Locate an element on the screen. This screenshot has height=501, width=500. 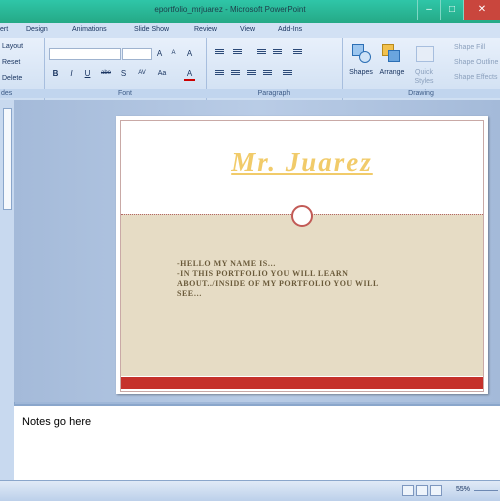
slides-group: Layout Reset Delete des is located at coordinates (22, 69).